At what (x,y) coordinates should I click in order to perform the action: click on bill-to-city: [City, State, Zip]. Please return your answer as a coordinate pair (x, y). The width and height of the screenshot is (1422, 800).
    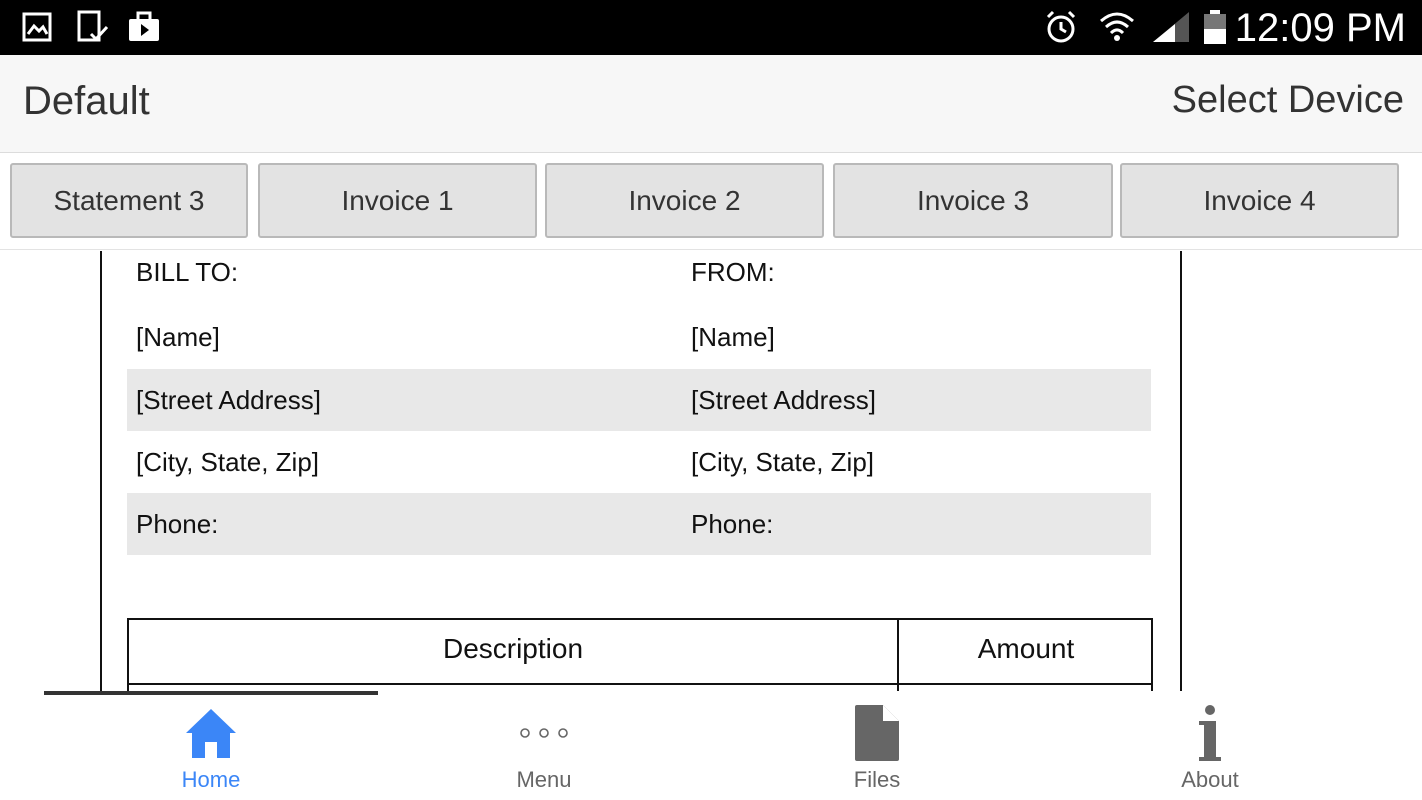
    Looking at the image, I should click on (228, 462).